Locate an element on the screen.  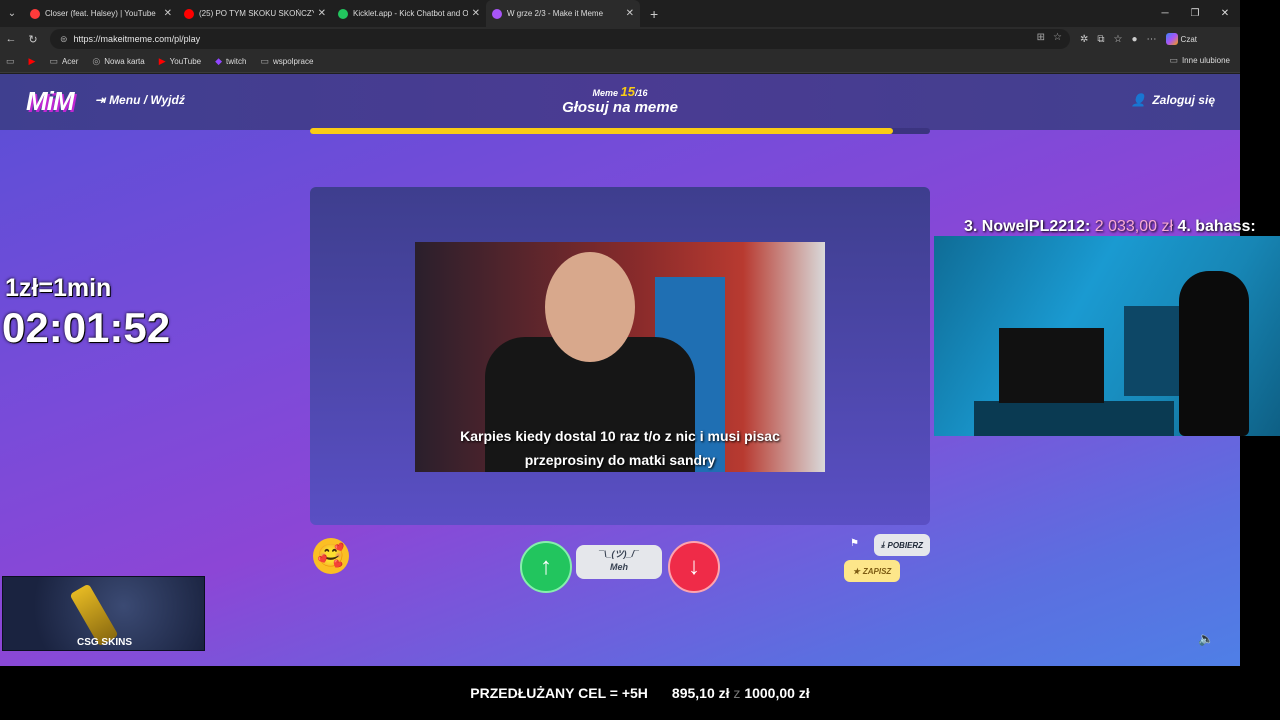
url-text: https://makeitmeme.com/pl/play is located at coordinates (137, 39).